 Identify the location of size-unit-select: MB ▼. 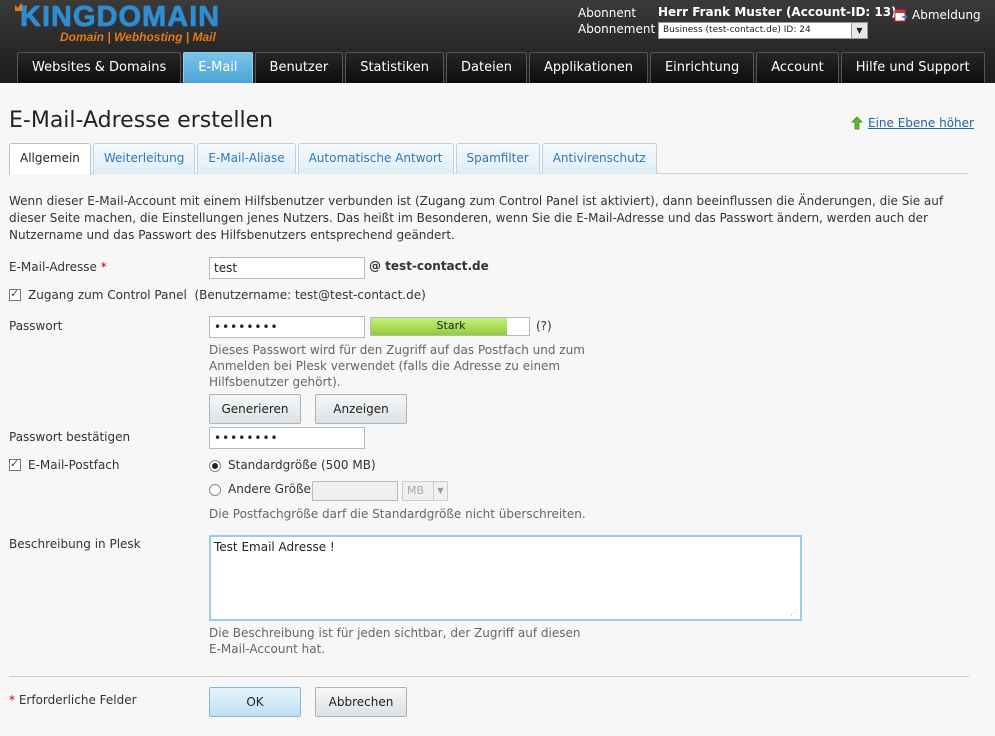
(425, 491).